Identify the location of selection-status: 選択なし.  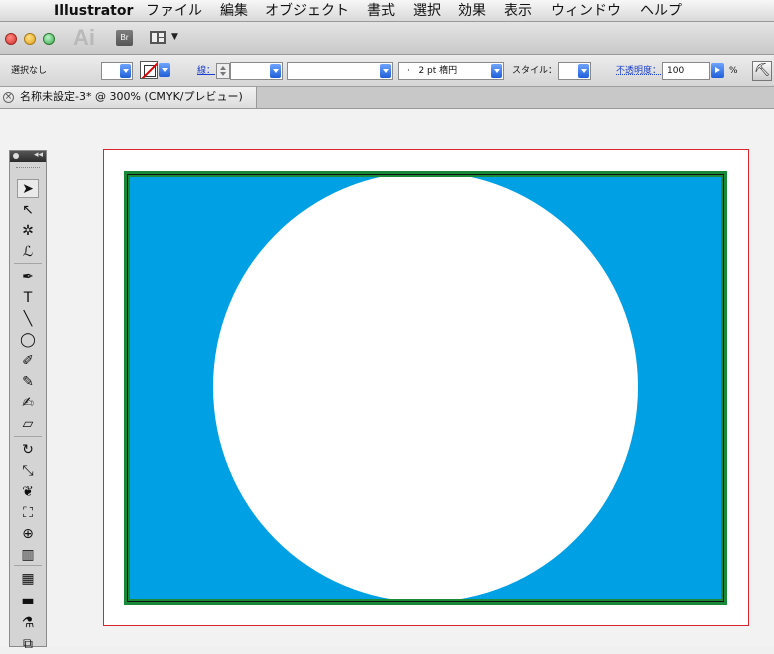
(29, 71).